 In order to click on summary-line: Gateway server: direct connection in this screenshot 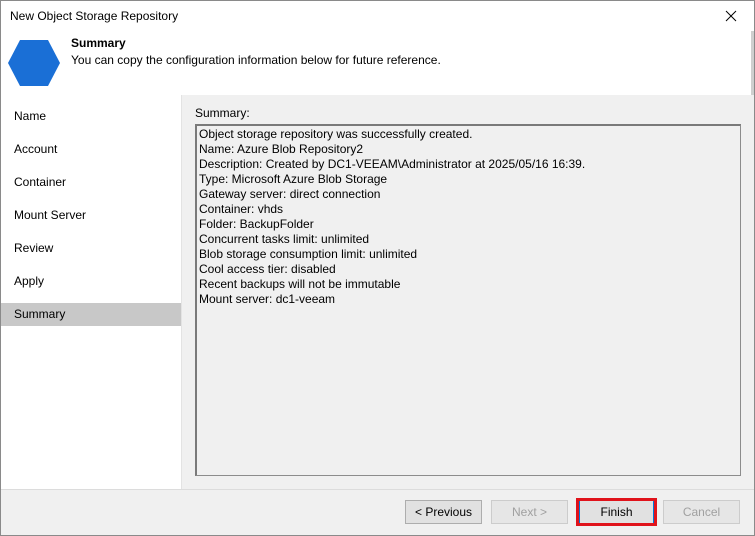, I will do `click(290, 194)`.